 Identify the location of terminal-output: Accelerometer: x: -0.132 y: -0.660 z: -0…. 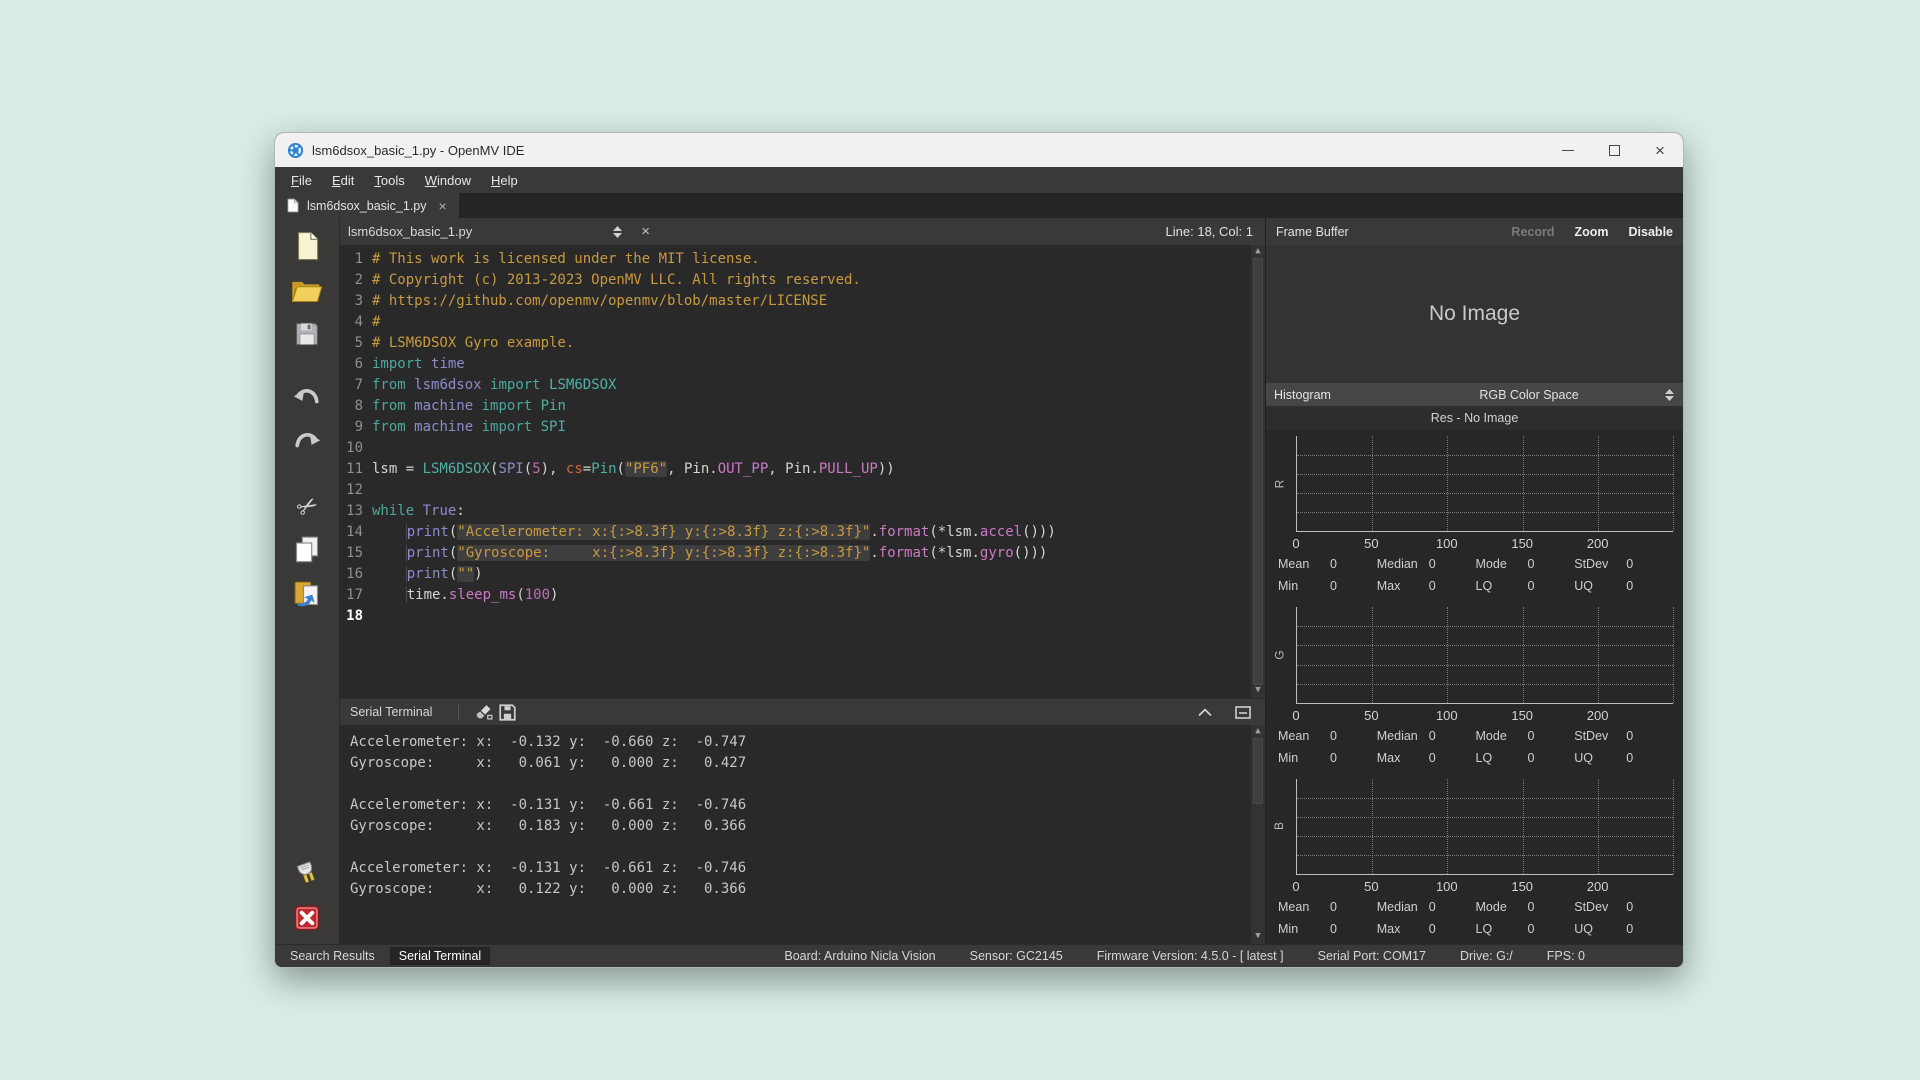
(795, 834).